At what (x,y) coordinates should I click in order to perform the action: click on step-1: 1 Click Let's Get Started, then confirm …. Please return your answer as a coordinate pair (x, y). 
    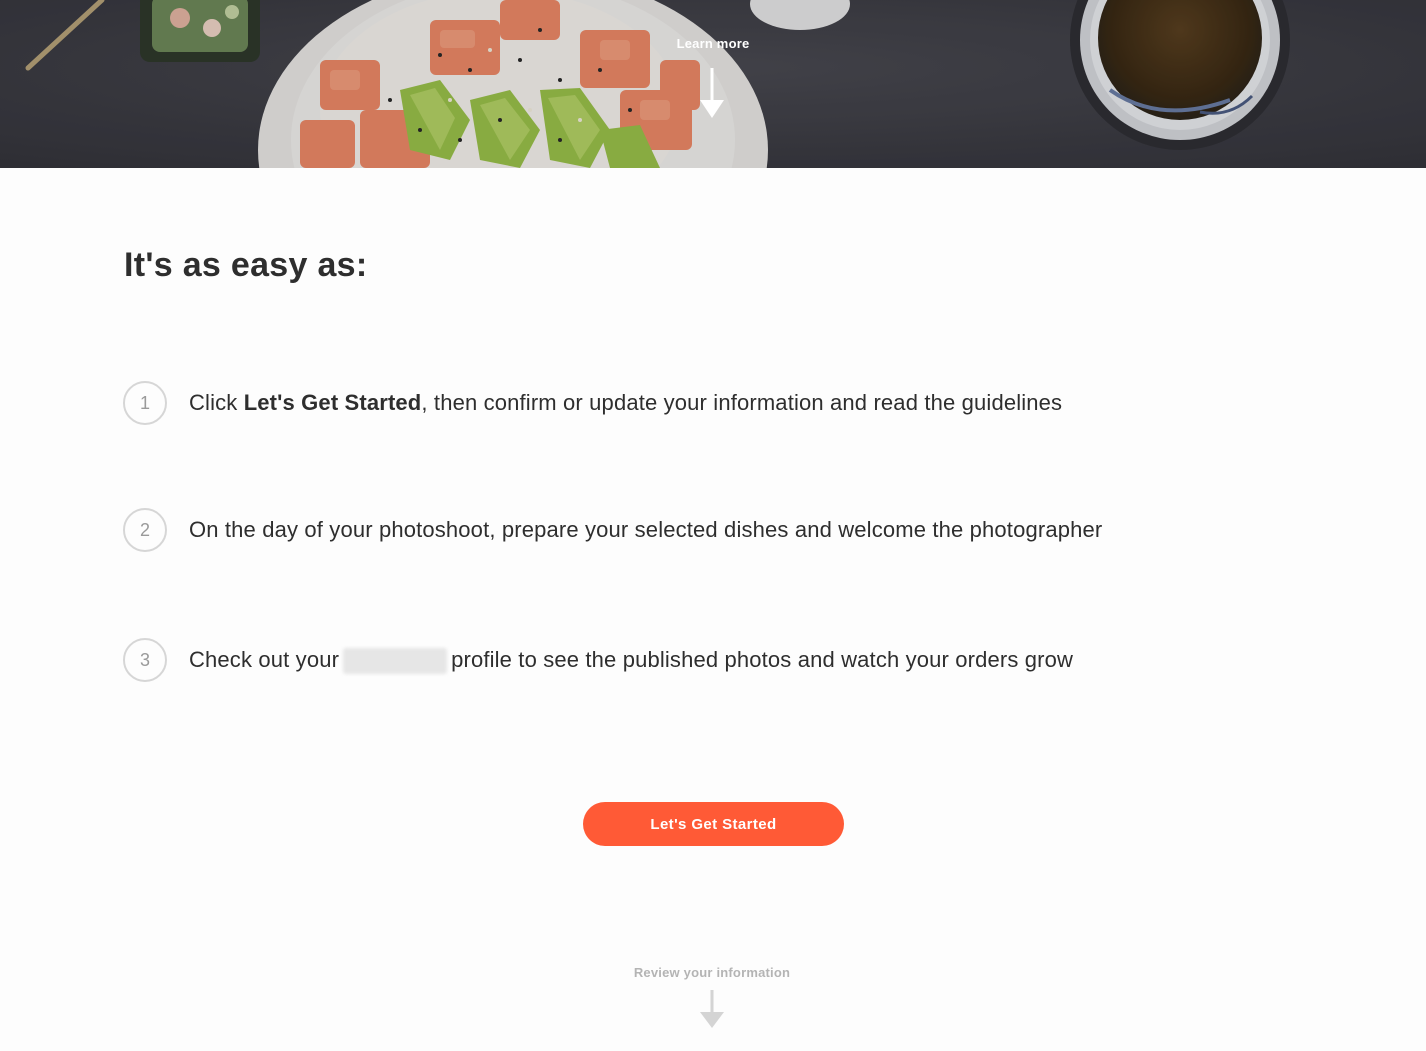
    Looking at the image, I should click on (698, 403).